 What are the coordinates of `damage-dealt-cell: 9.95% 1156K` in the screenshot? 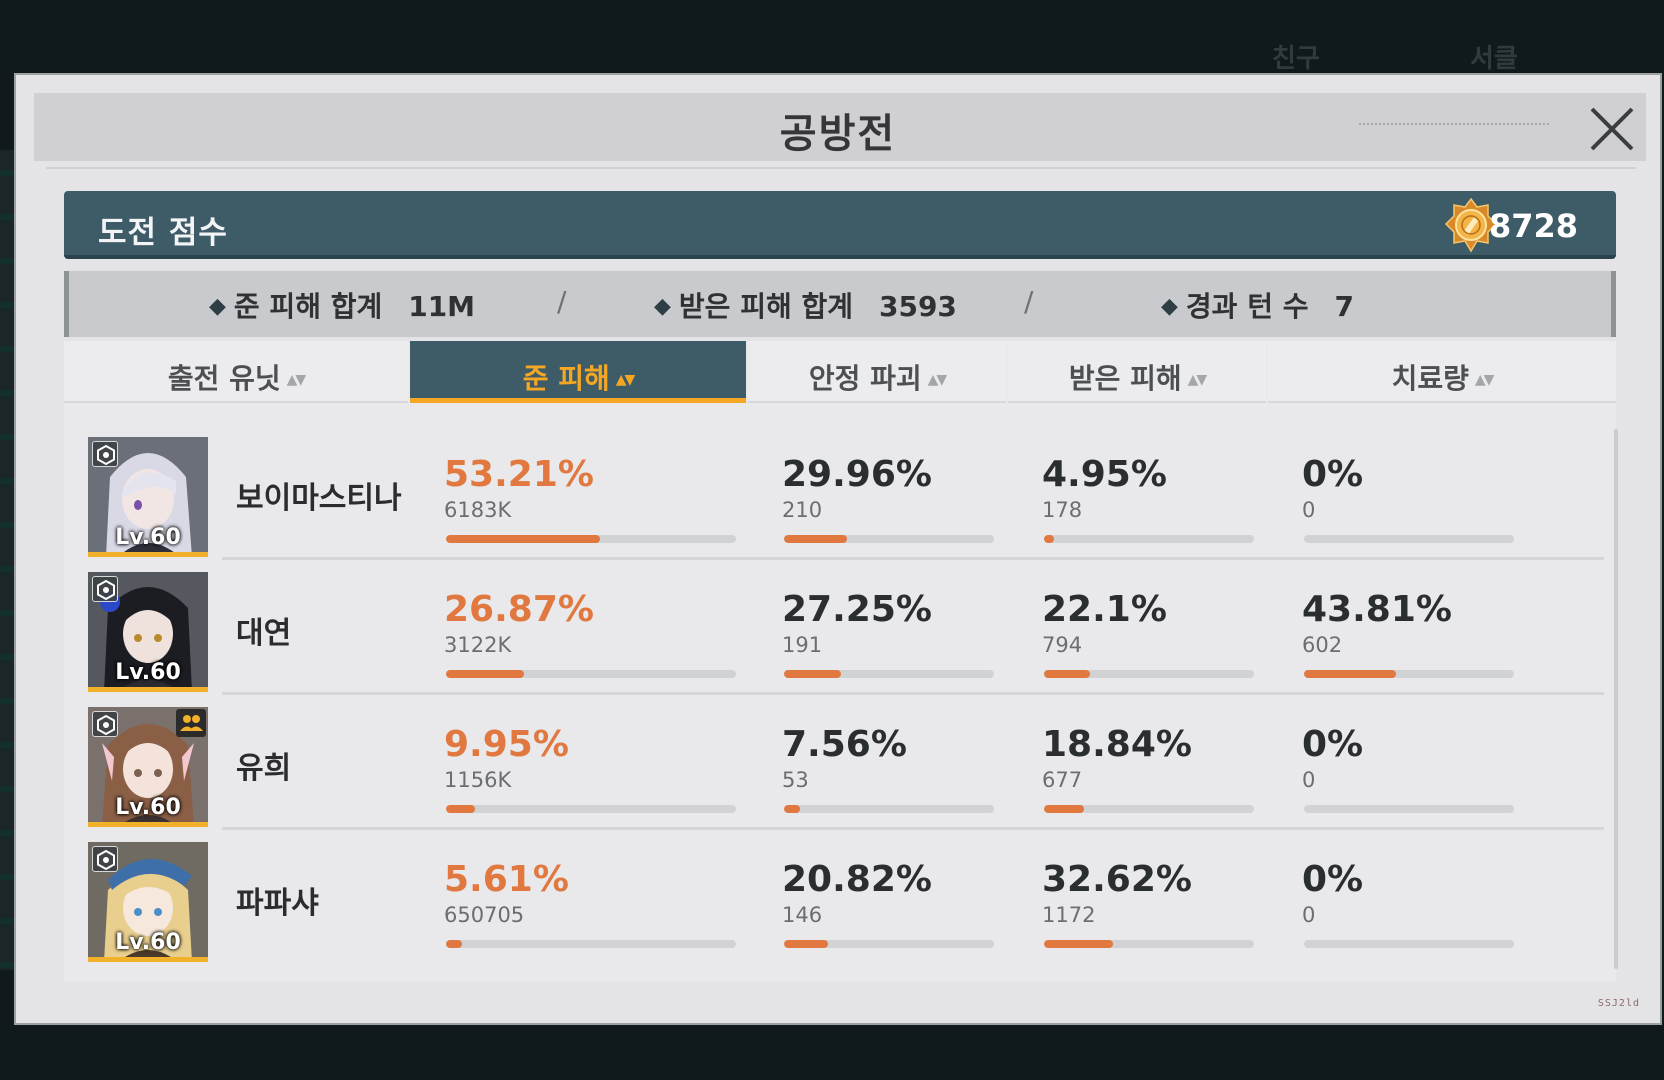 It's located at (590, 768).